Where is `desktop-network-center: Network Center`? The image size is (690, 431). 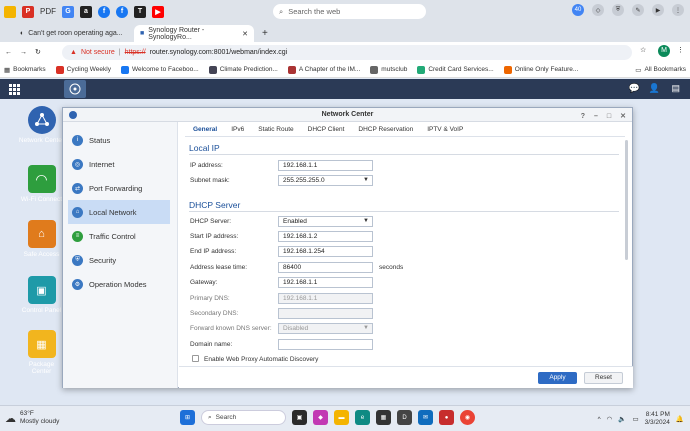
desktop-network-center: Network Center is located at coordinates (41, 125).